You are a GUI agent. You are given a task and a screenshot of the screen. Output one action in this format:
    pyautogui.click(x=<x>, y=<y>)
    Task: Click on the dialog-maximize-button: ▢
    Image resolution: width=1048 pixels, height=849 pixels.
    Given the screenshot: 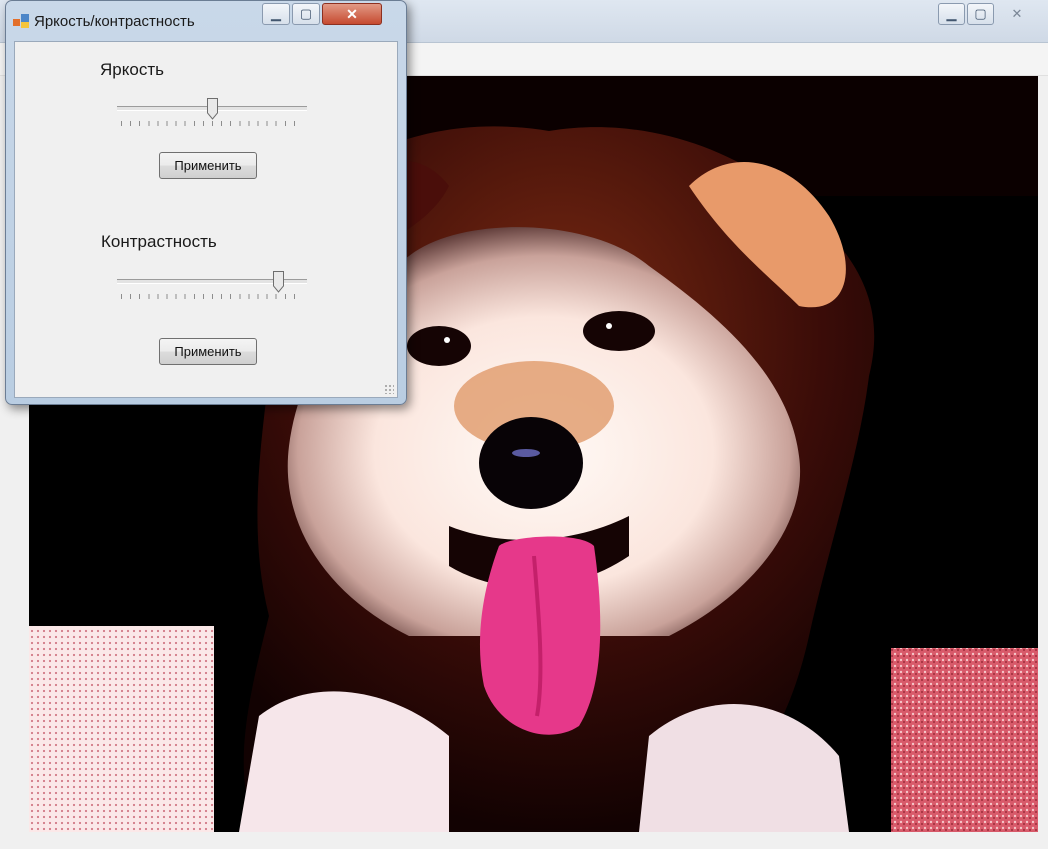 What is the action you would take?
    pyautogui.click(x=306, y=14)
    